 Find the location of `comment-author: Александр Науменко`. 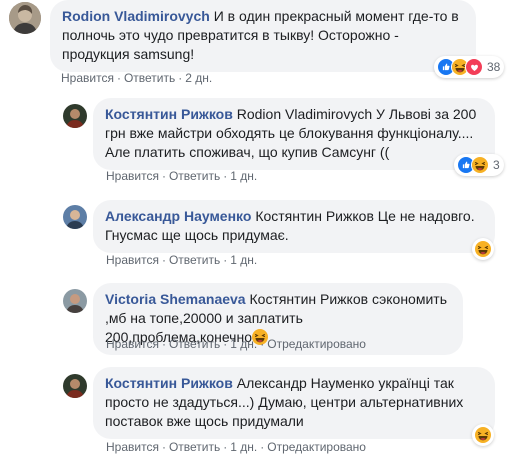

comment-author: Александр Науменко is located at coordinates (178, 216).